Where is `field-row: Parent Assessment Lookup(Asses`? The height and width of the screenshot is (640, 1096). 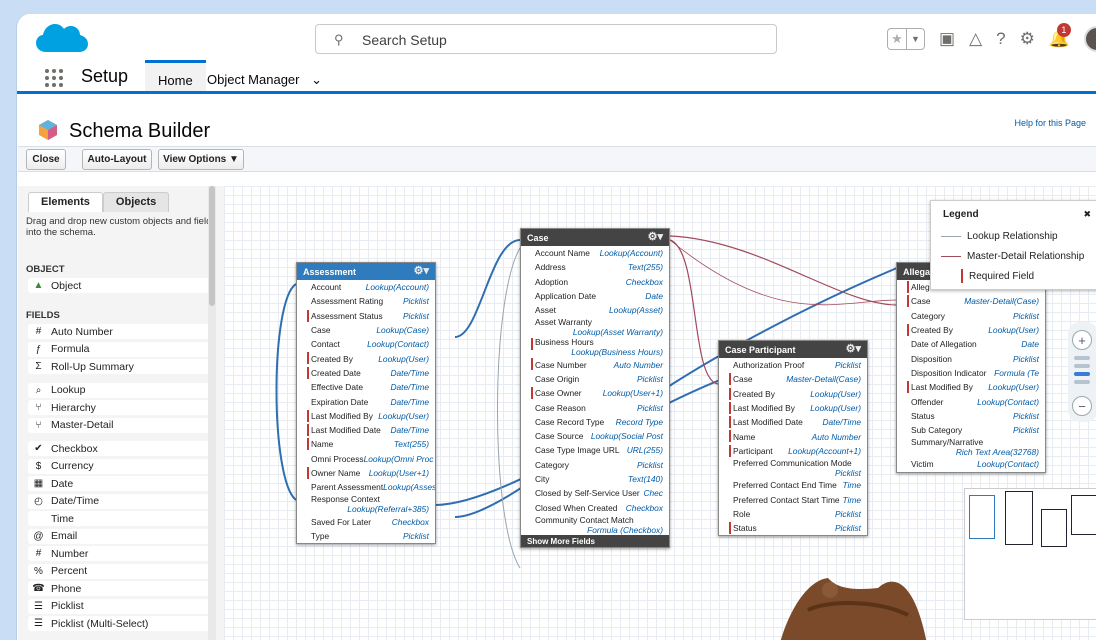
field-row: Parent Assessment Lookup(Asses is located at coordinates (366, 487).